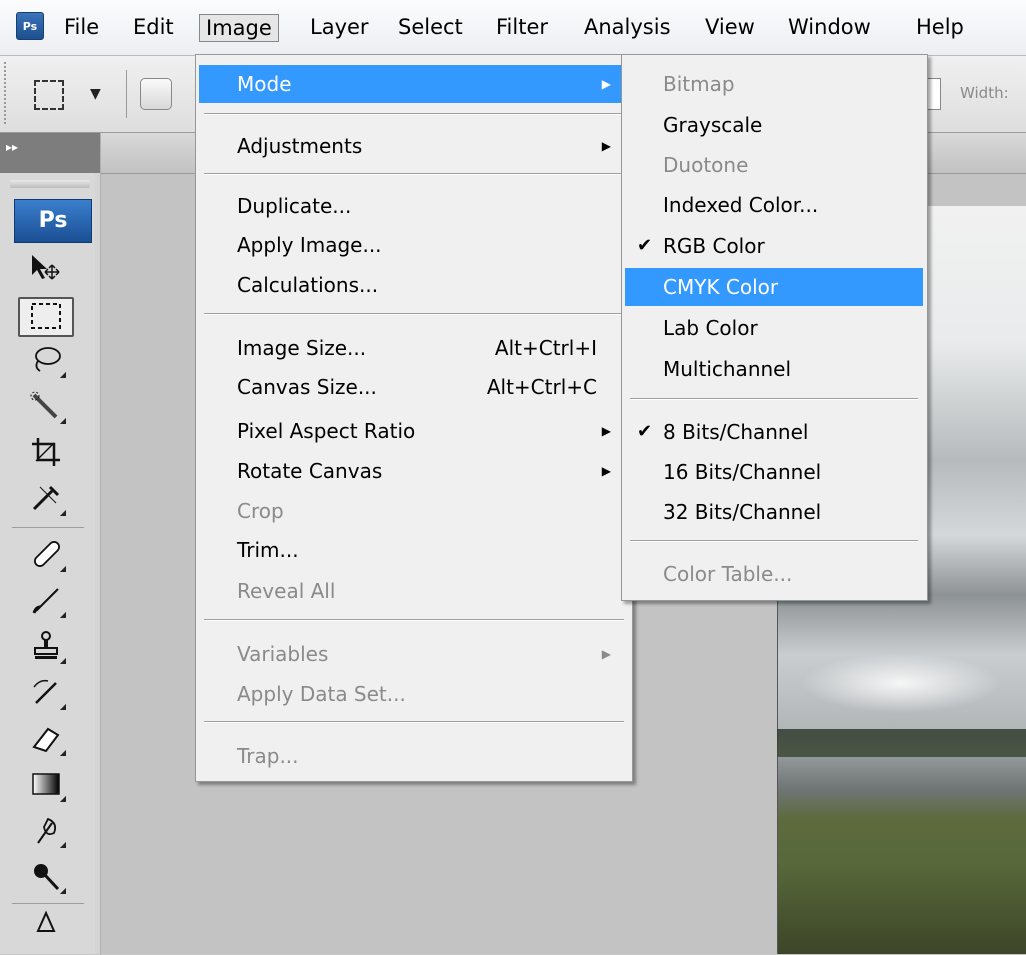 This screenshot has width=1026, height=955. I want to click on move-tool-icon, so click(46, 271).